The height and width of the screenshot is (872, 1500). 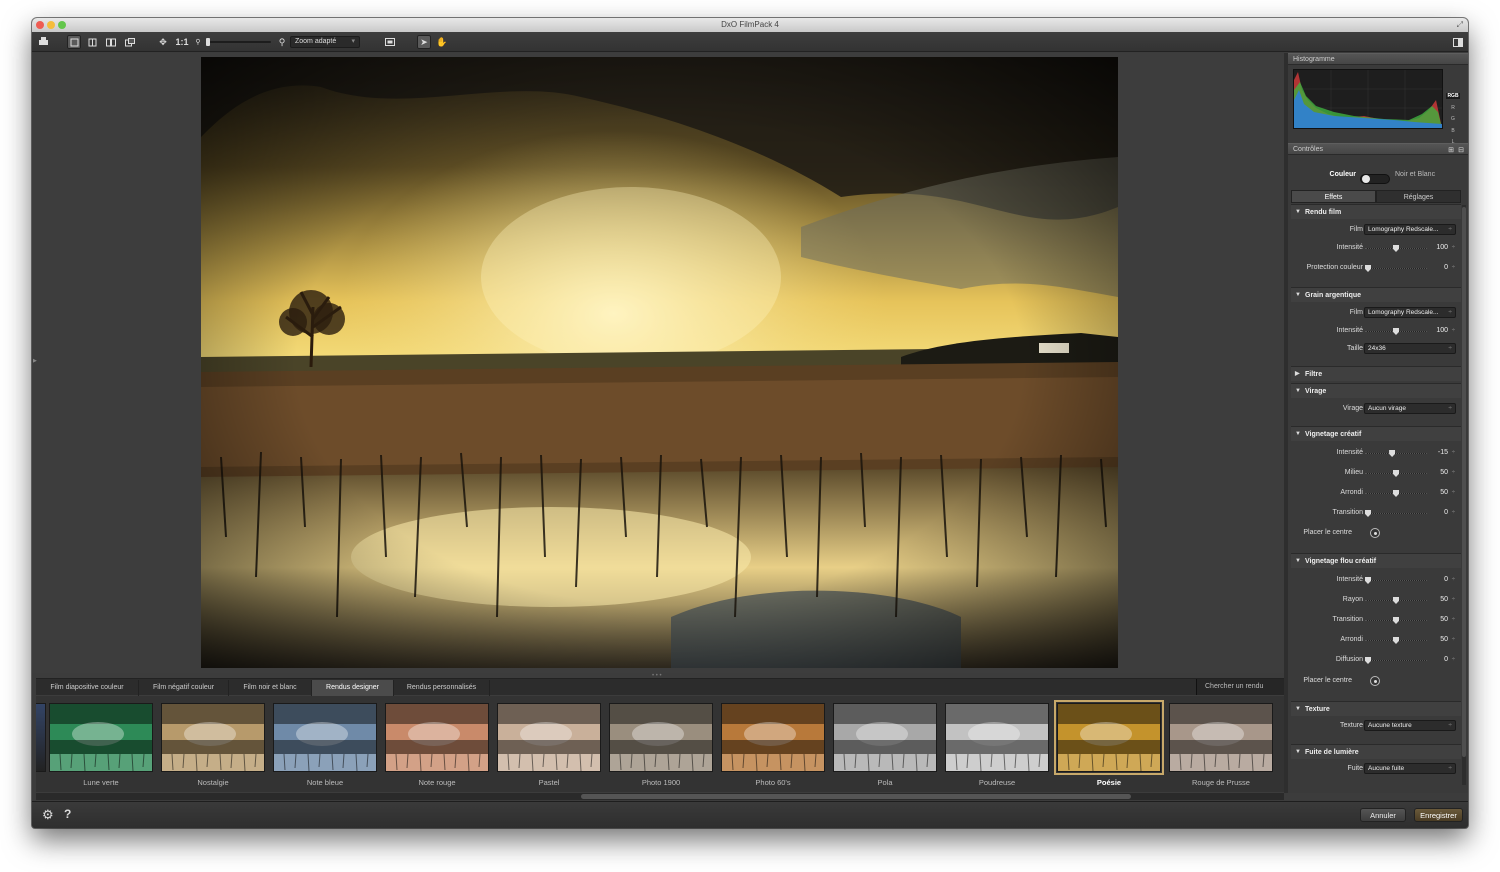 What do you see at coordinates (1376, 390) in the screenshot?
I see `section-virage: ▼ Virage` at bounding box center [1376, 390].